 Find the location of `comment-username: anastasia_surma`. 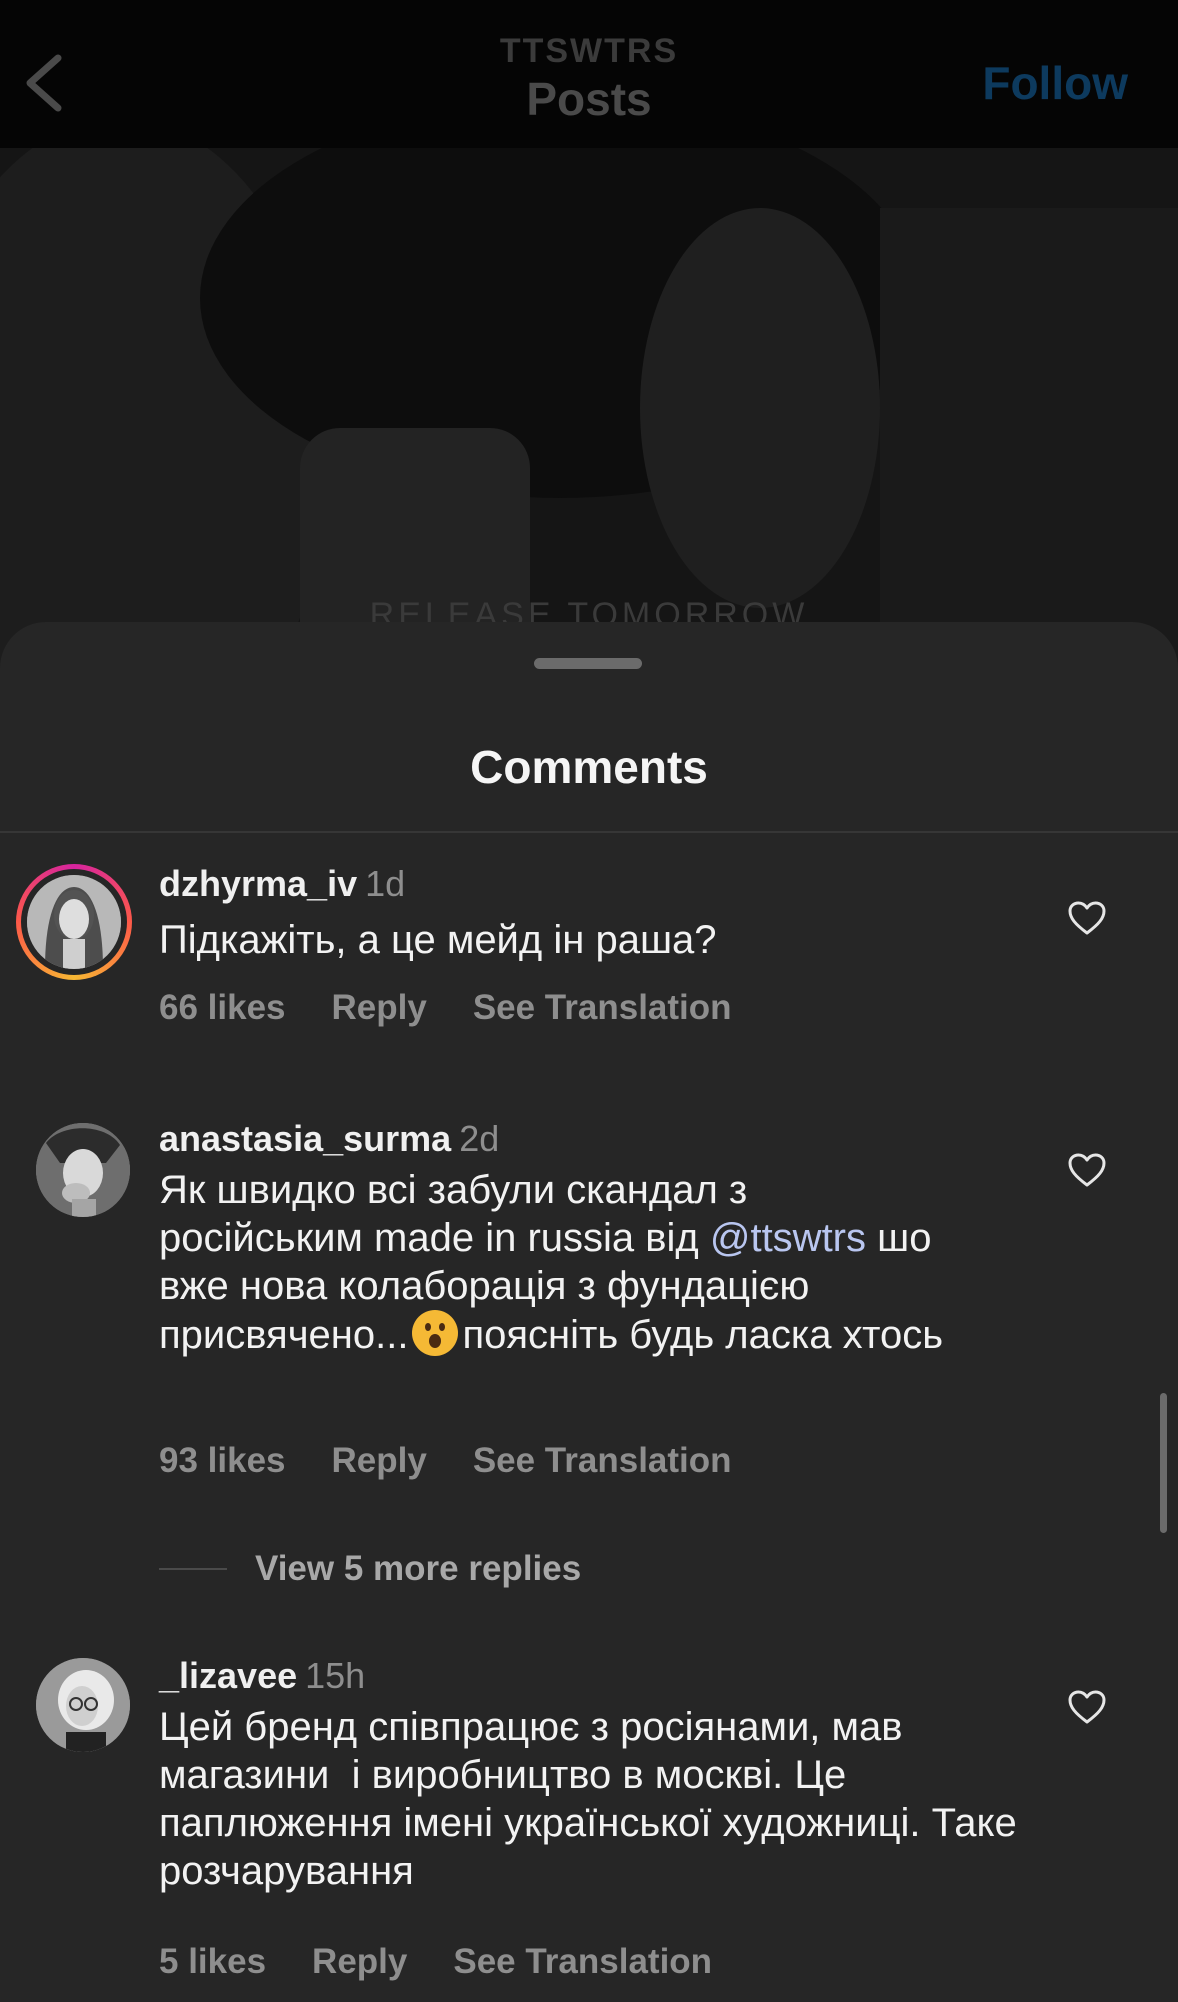

comment-username: anastasia_surma is located at coordinates (305, 1138).